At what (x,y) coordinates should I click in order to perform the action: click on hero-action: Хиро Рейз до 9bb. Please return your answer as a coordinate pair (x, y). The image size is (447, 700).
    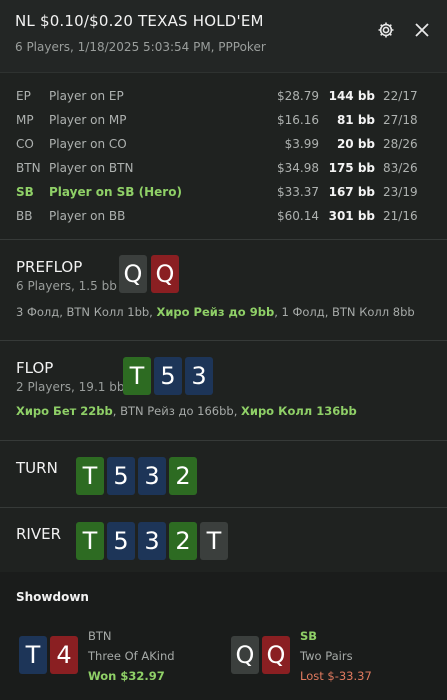
    Looking at the image, I should click on (215, 312).